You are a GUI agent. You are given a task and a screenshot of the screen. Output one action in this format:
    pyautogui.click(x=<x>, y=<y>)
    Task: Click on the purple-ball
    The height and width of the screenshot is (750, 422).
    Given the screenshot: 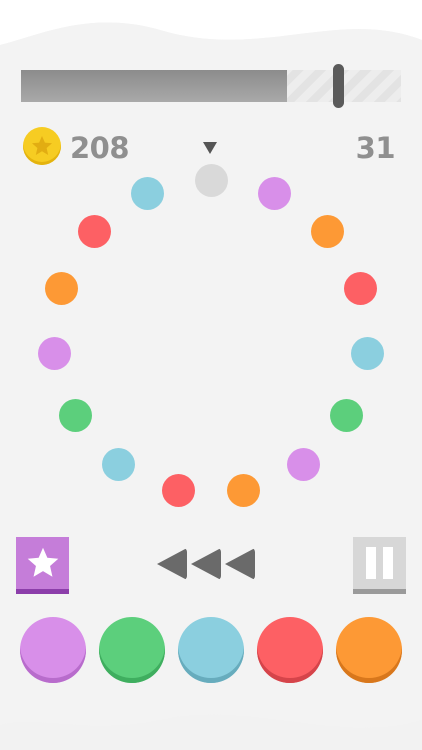 What is the action you would take?
    pyautogui.click(x=53, y=650)
    